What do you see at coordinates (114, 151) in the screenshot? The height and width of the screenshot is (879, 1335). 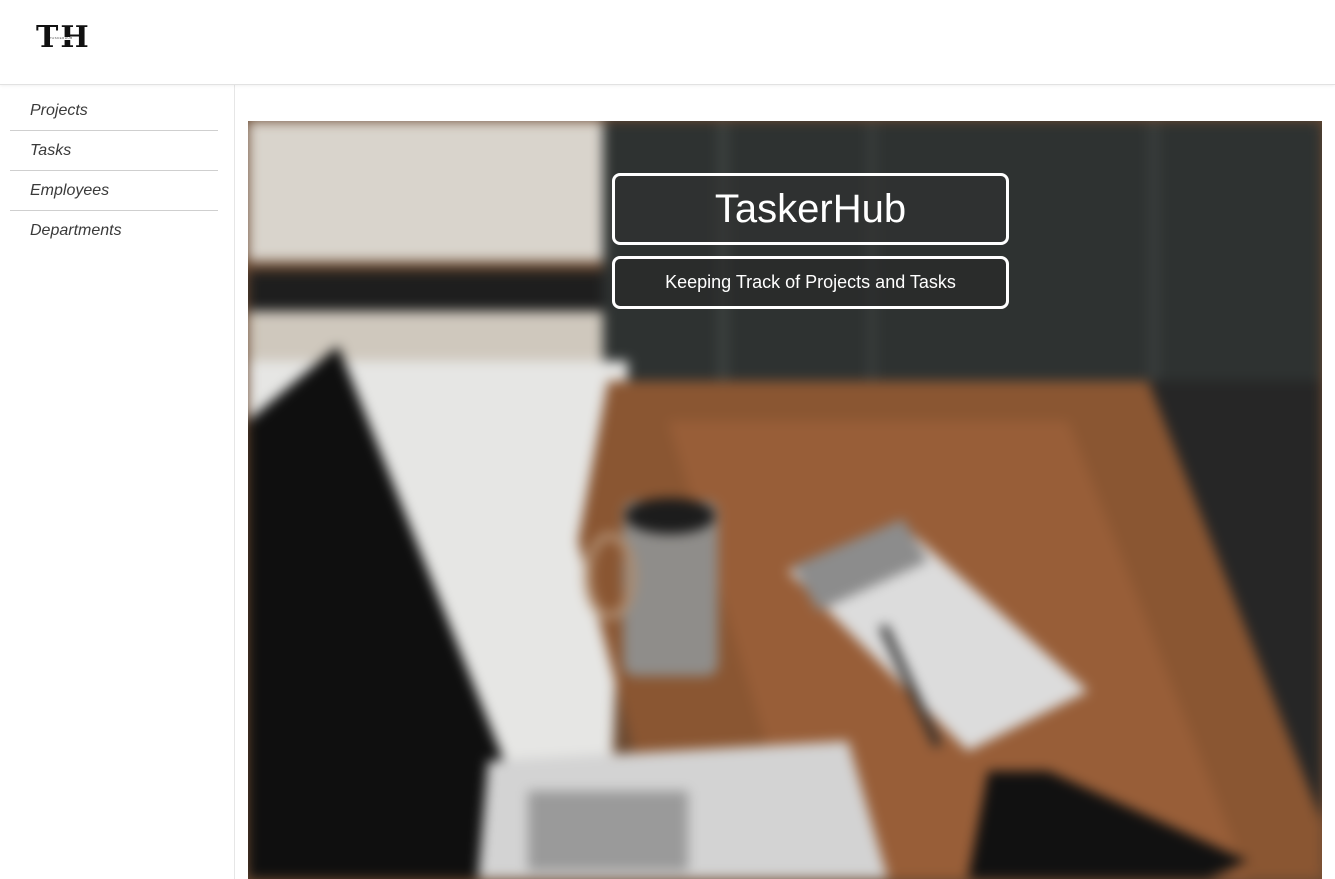 I see `sidebar-item-tasks: Tasks` at bounding box center [114, 151].